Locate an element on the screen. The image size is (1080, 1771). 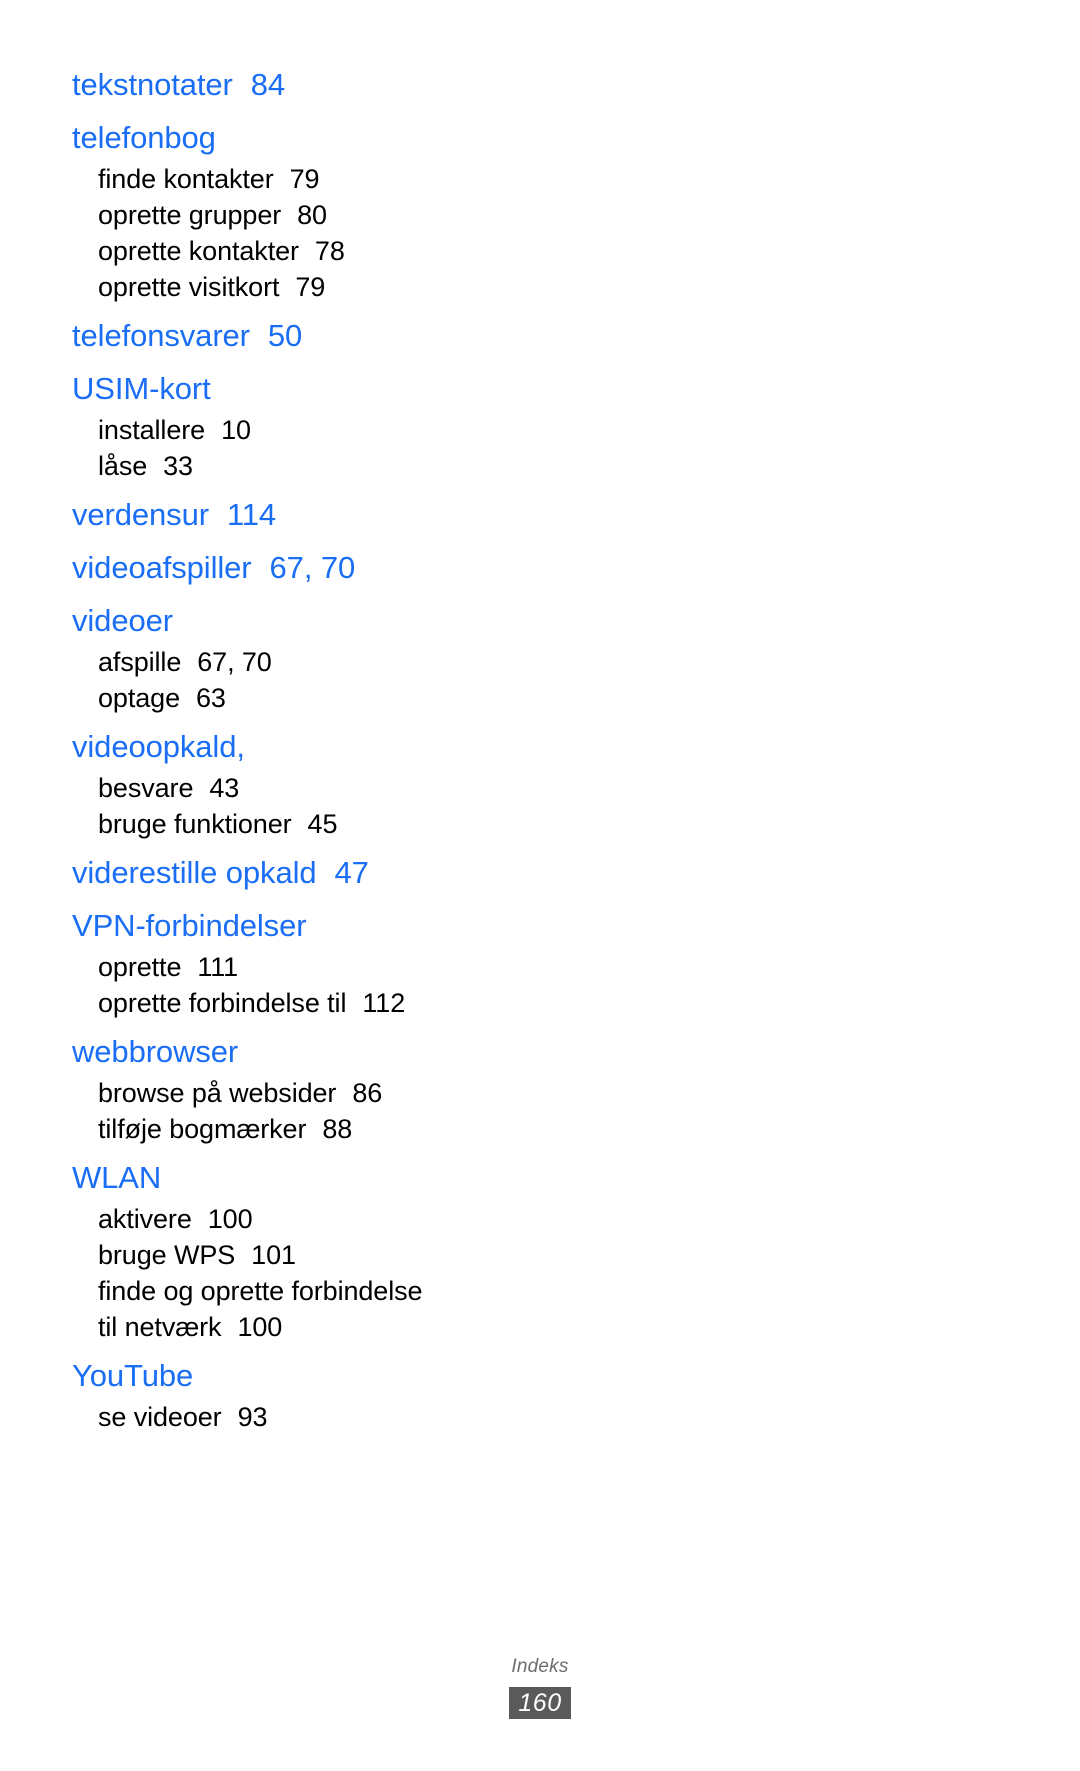
index-subentry: bruge WPS 101 is located at coordinates (352, 1255).